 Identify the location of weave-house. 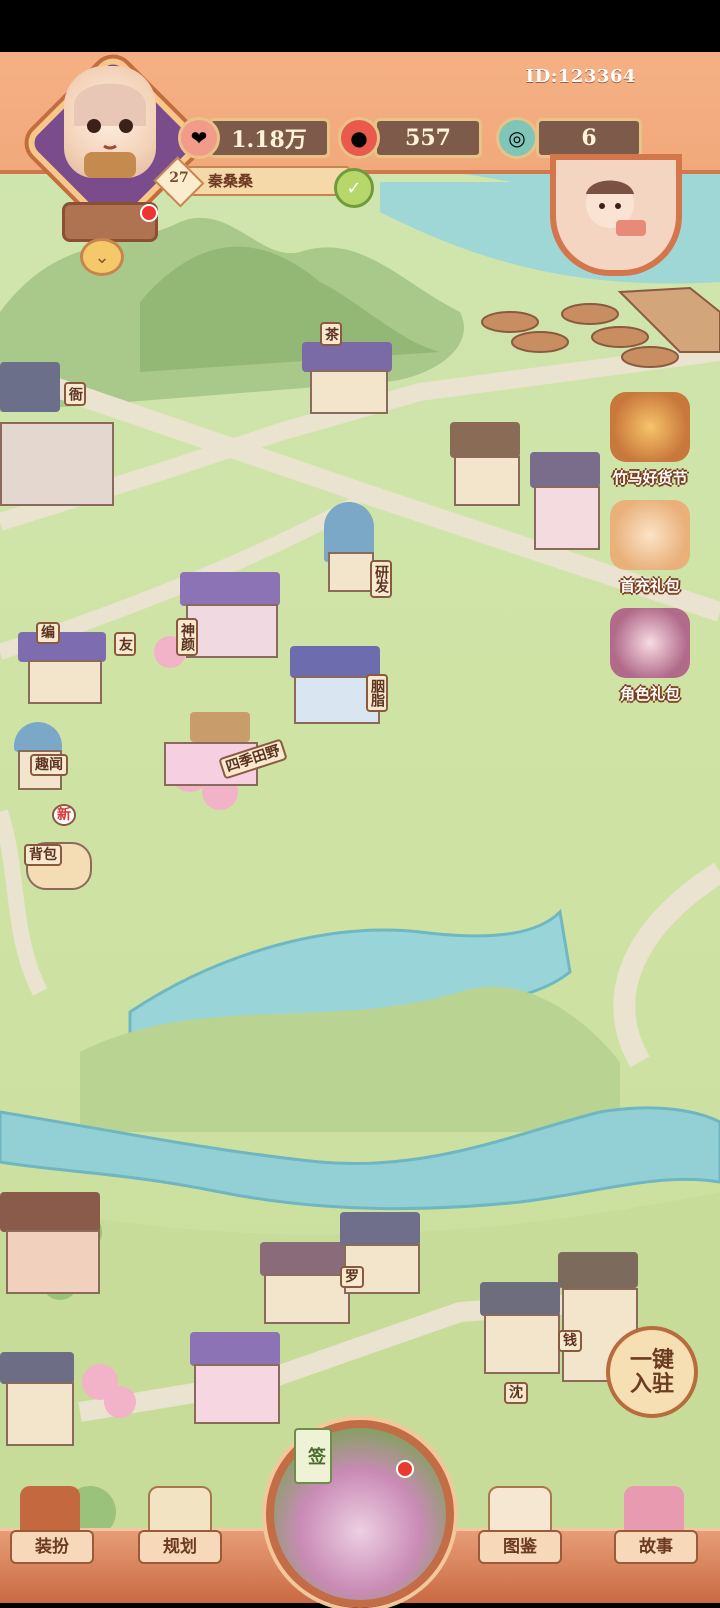
(63, 670).